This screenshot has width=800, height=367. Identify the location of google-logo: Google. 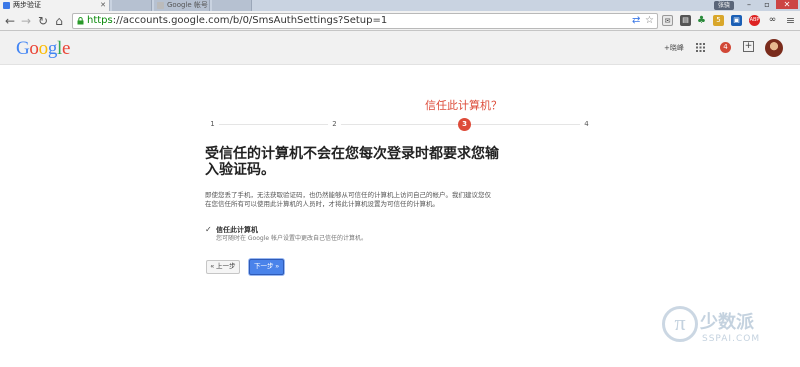
(43, 49).